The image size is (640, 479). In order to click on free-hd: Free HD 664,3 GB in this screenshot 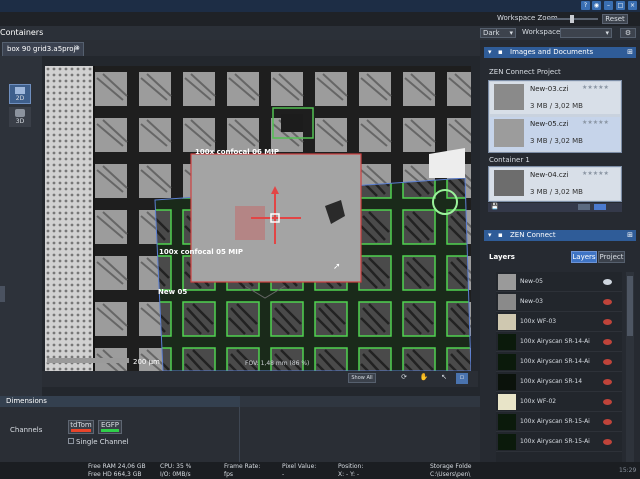, I will do `click(115, 474)`.